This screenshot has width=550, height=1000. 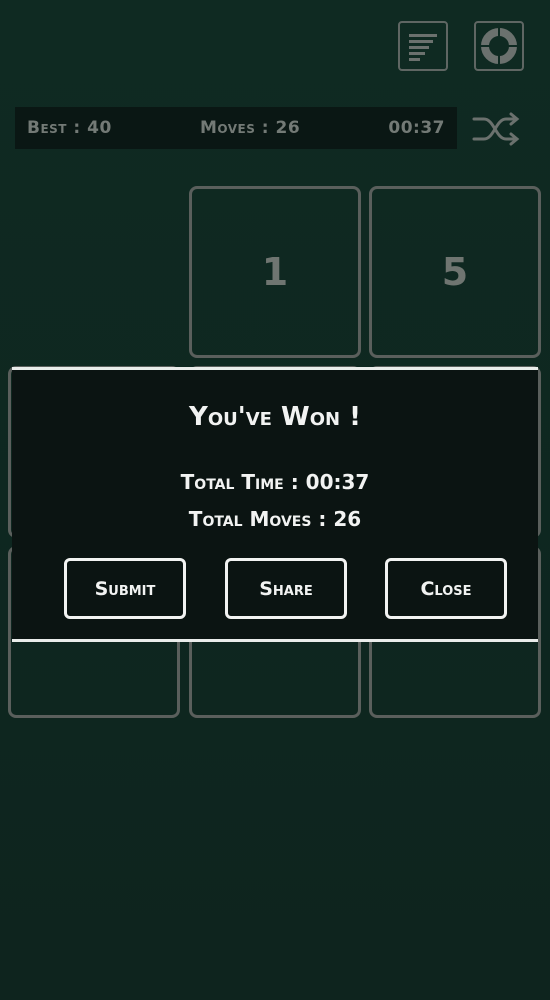 I want to click on dialog-title: You've Won !, so click(x=275, y=417).